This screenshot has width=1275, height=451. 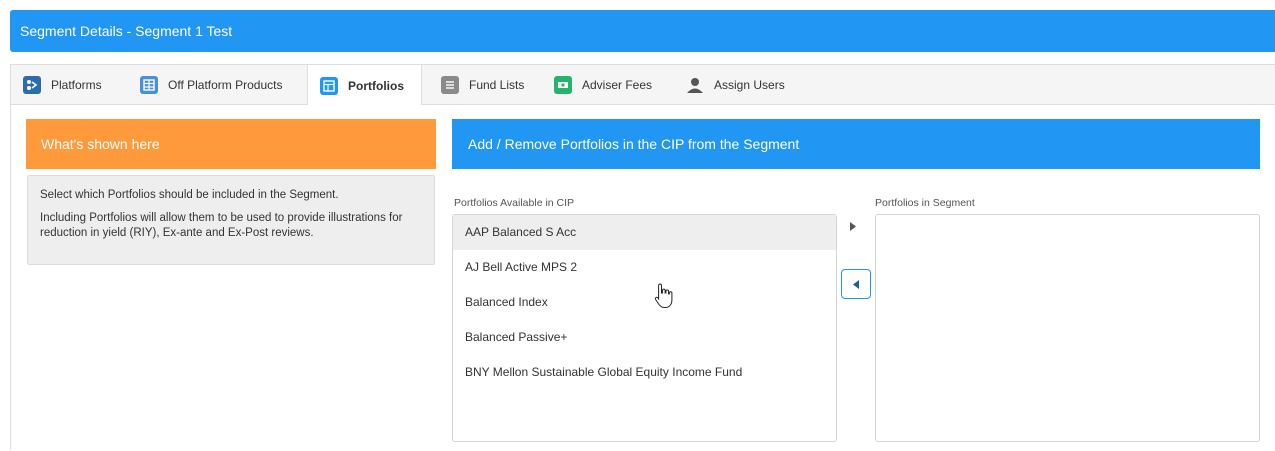 What do you see at coordinates (482, 85) in the screenshot?
I see `tab-fund-lists: Fund Lists` at bounding box center [482, 85].